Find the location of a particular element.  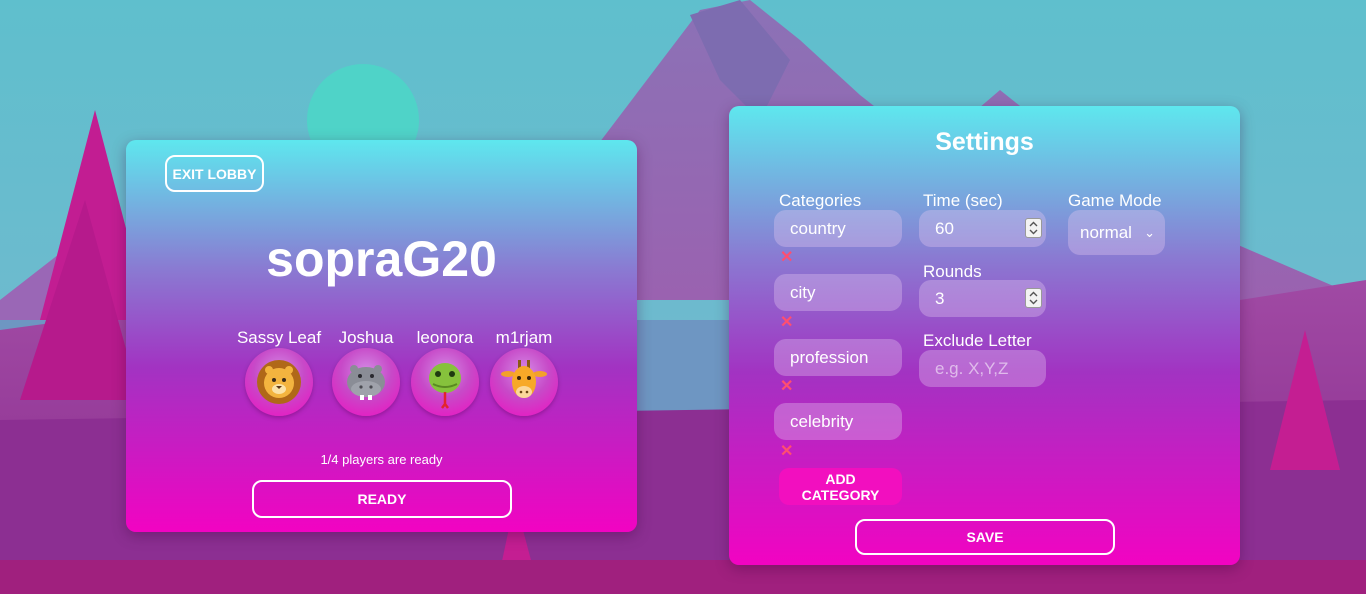

time-input: 60 is located at coordinates (982, 228).